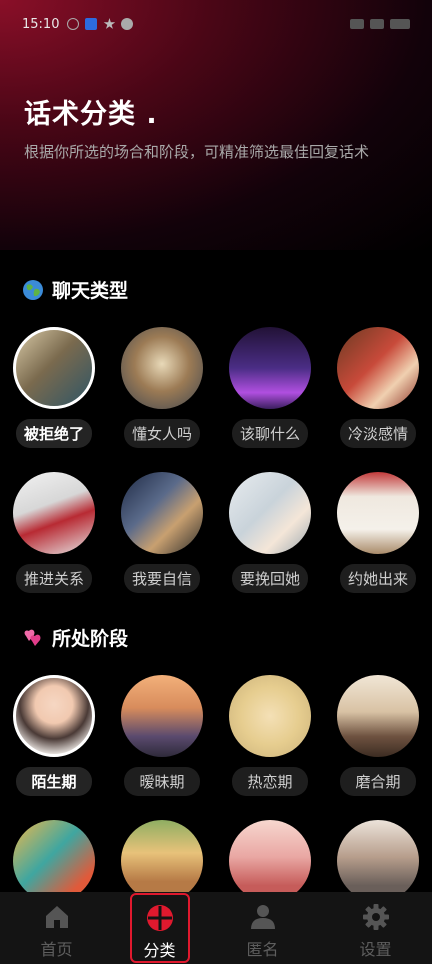 The height and width of the screenshot is (964, 432). Describe the element at coordinates (54, 433) in the screenshot. I see `item-label: 被拒绝了` at that location.